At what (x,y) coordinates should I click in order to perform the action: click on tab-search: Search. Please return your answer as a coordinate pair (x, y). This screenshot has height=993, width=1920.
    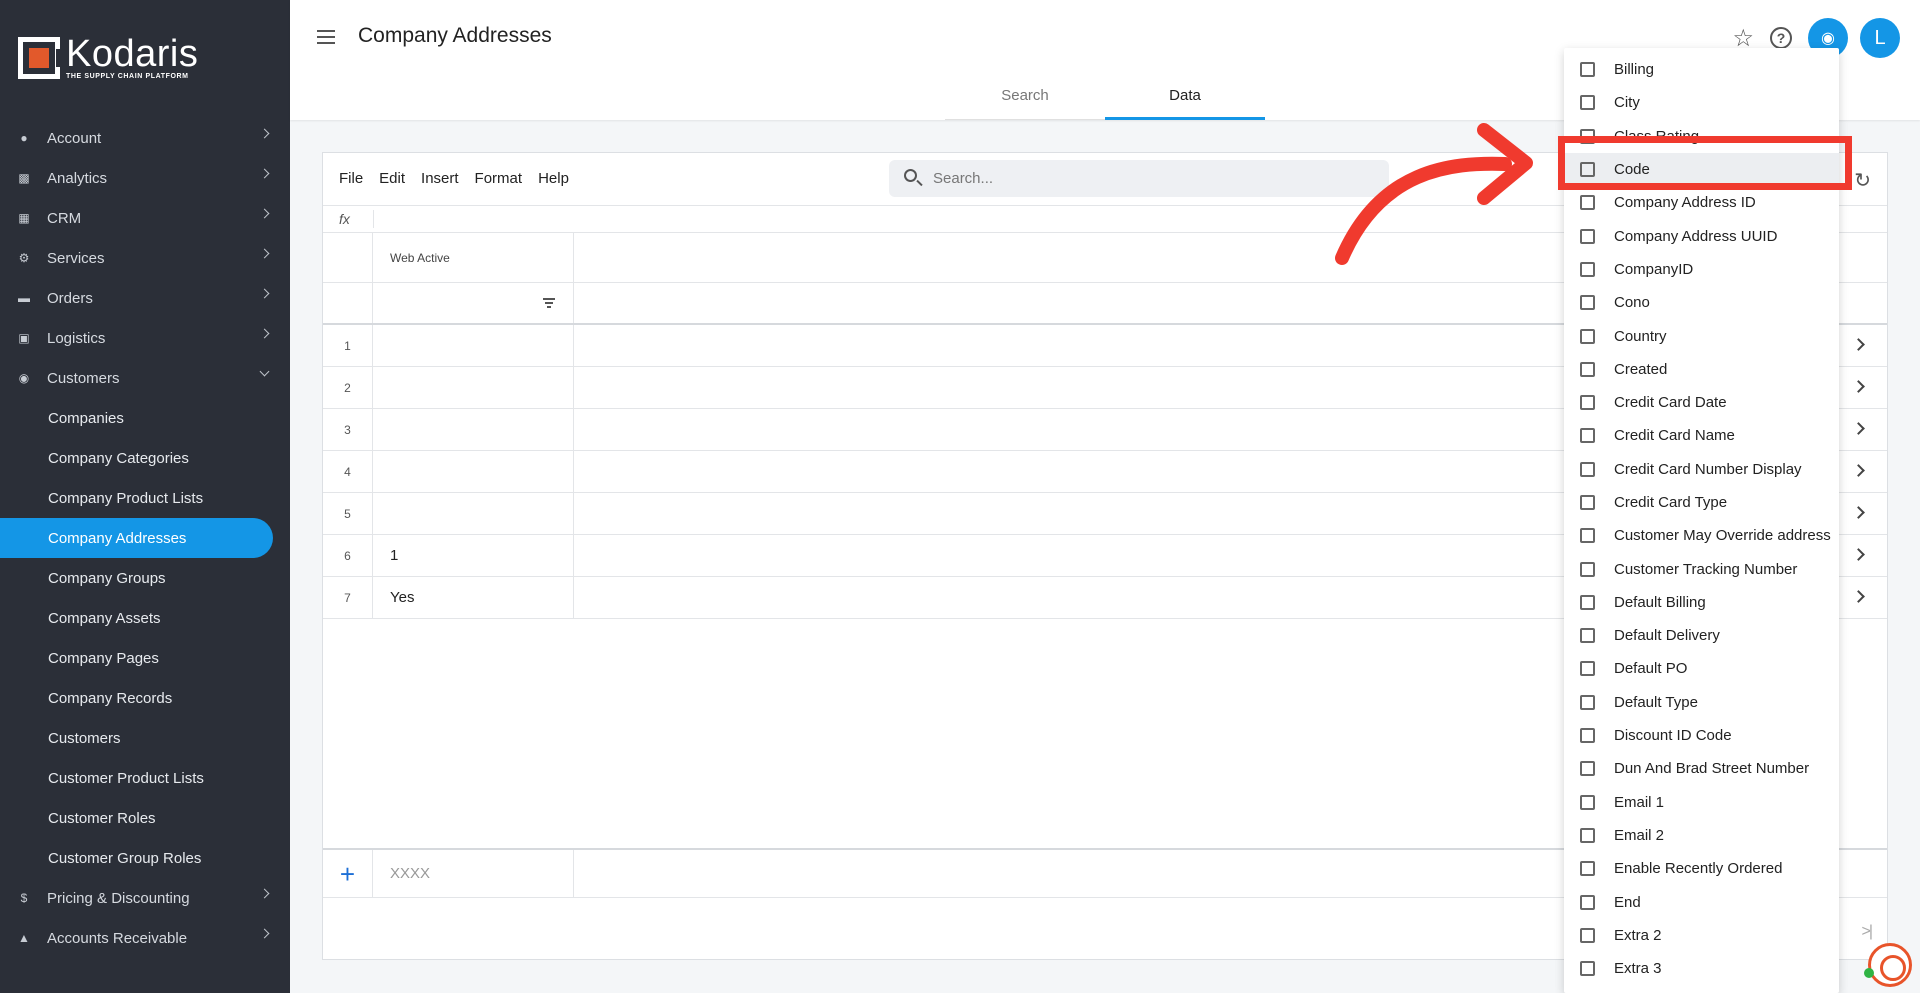
    Looking at the image, I should click on (1025, 100).